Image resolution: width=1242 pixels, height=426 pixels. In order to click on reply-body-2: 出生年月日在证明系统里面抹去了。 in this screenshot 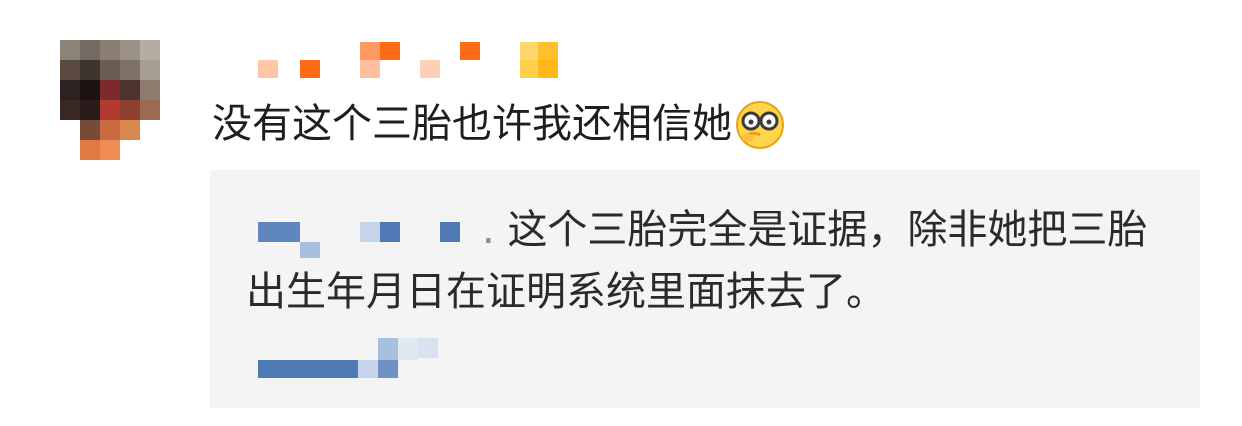, I will do `click(566, 292)`.